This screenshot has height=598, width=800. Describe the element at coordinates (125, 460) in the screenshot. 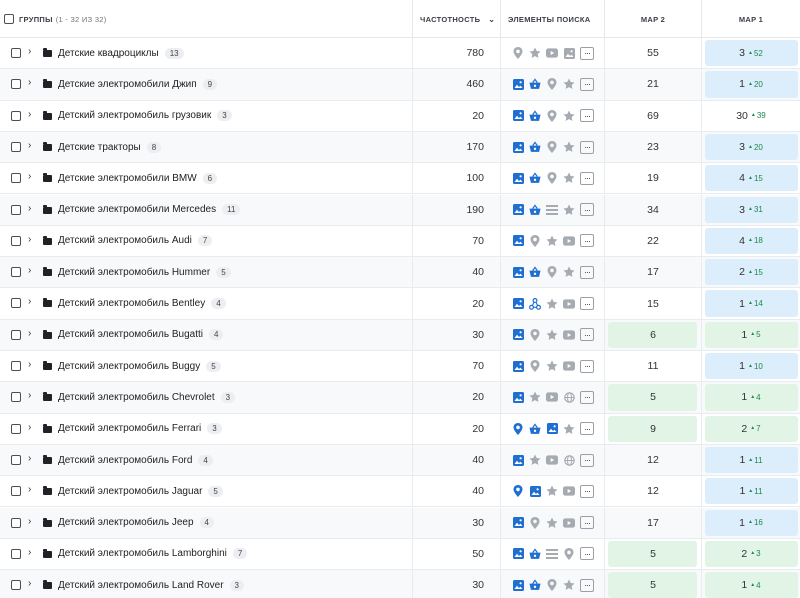

I see `group-name: Детский электромобиль Ford` at that location.